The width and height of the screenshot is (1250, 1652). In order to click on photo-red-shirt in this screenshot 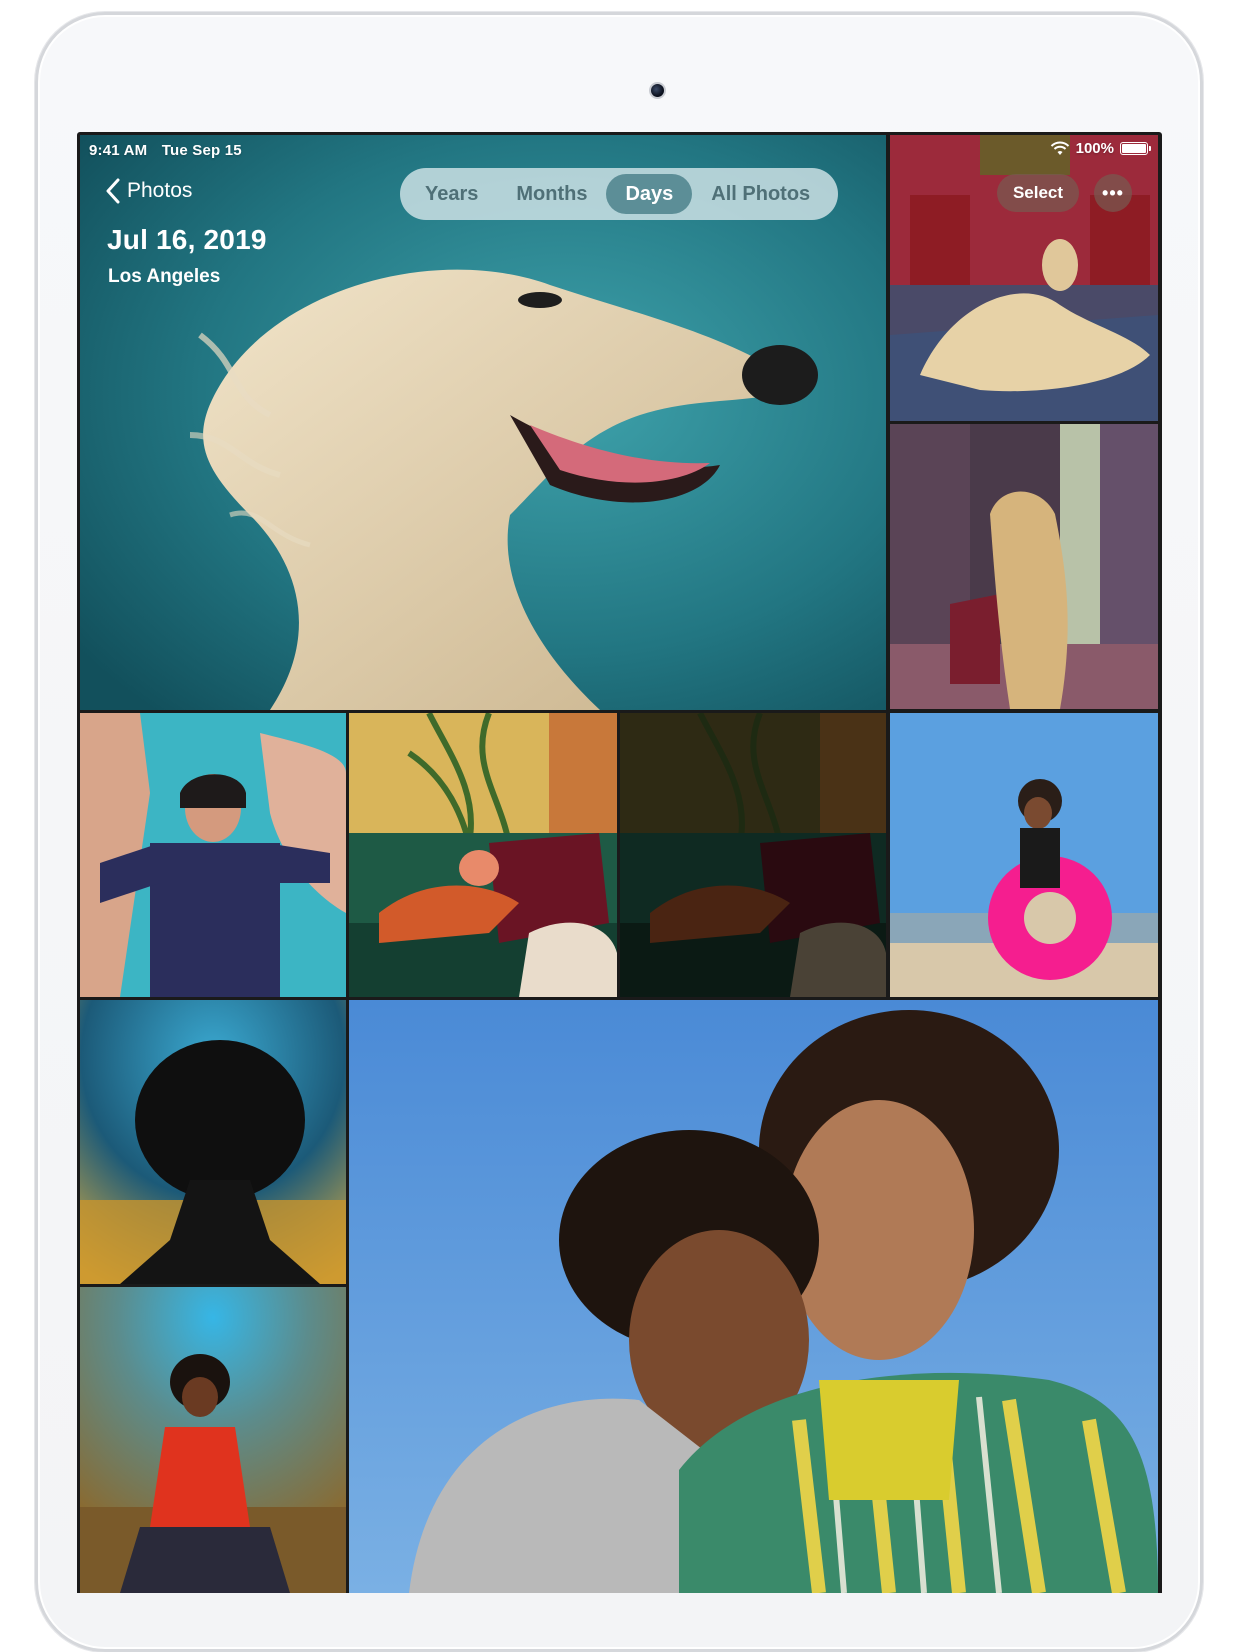, I will do `click(213, 1440)`.